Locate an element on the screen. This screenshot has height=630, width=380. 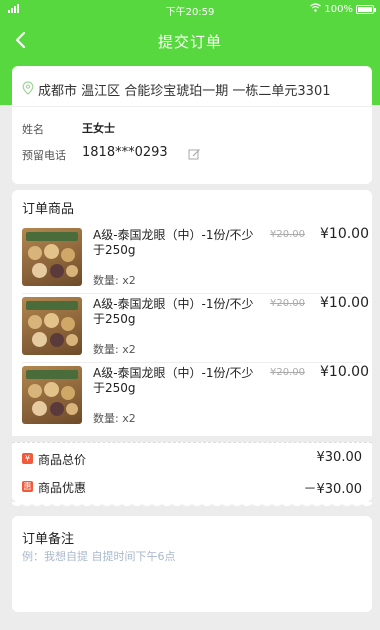
phone-label: 预留电话 is located at coordinates (44, 155).